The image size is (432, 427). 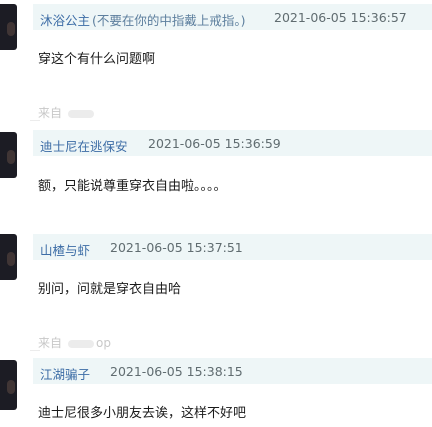 What do you see at coordinates (65, 249) in the screenshot?
I see `author-name: 山楂与虾` at bounding box center [65, 249].